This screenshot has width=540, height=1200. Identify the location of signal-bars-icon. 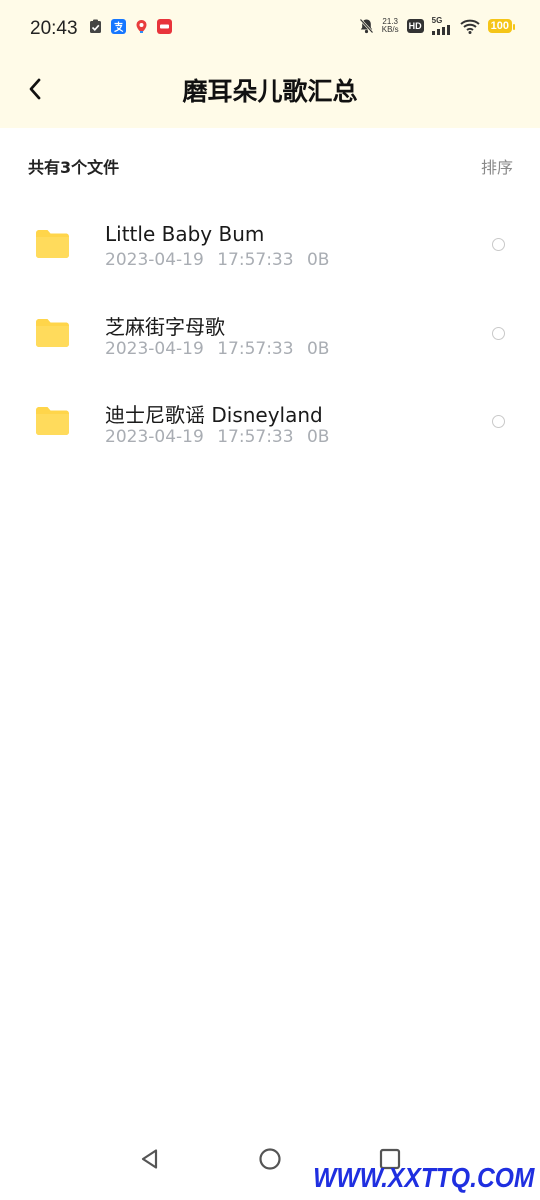
(440, 30).